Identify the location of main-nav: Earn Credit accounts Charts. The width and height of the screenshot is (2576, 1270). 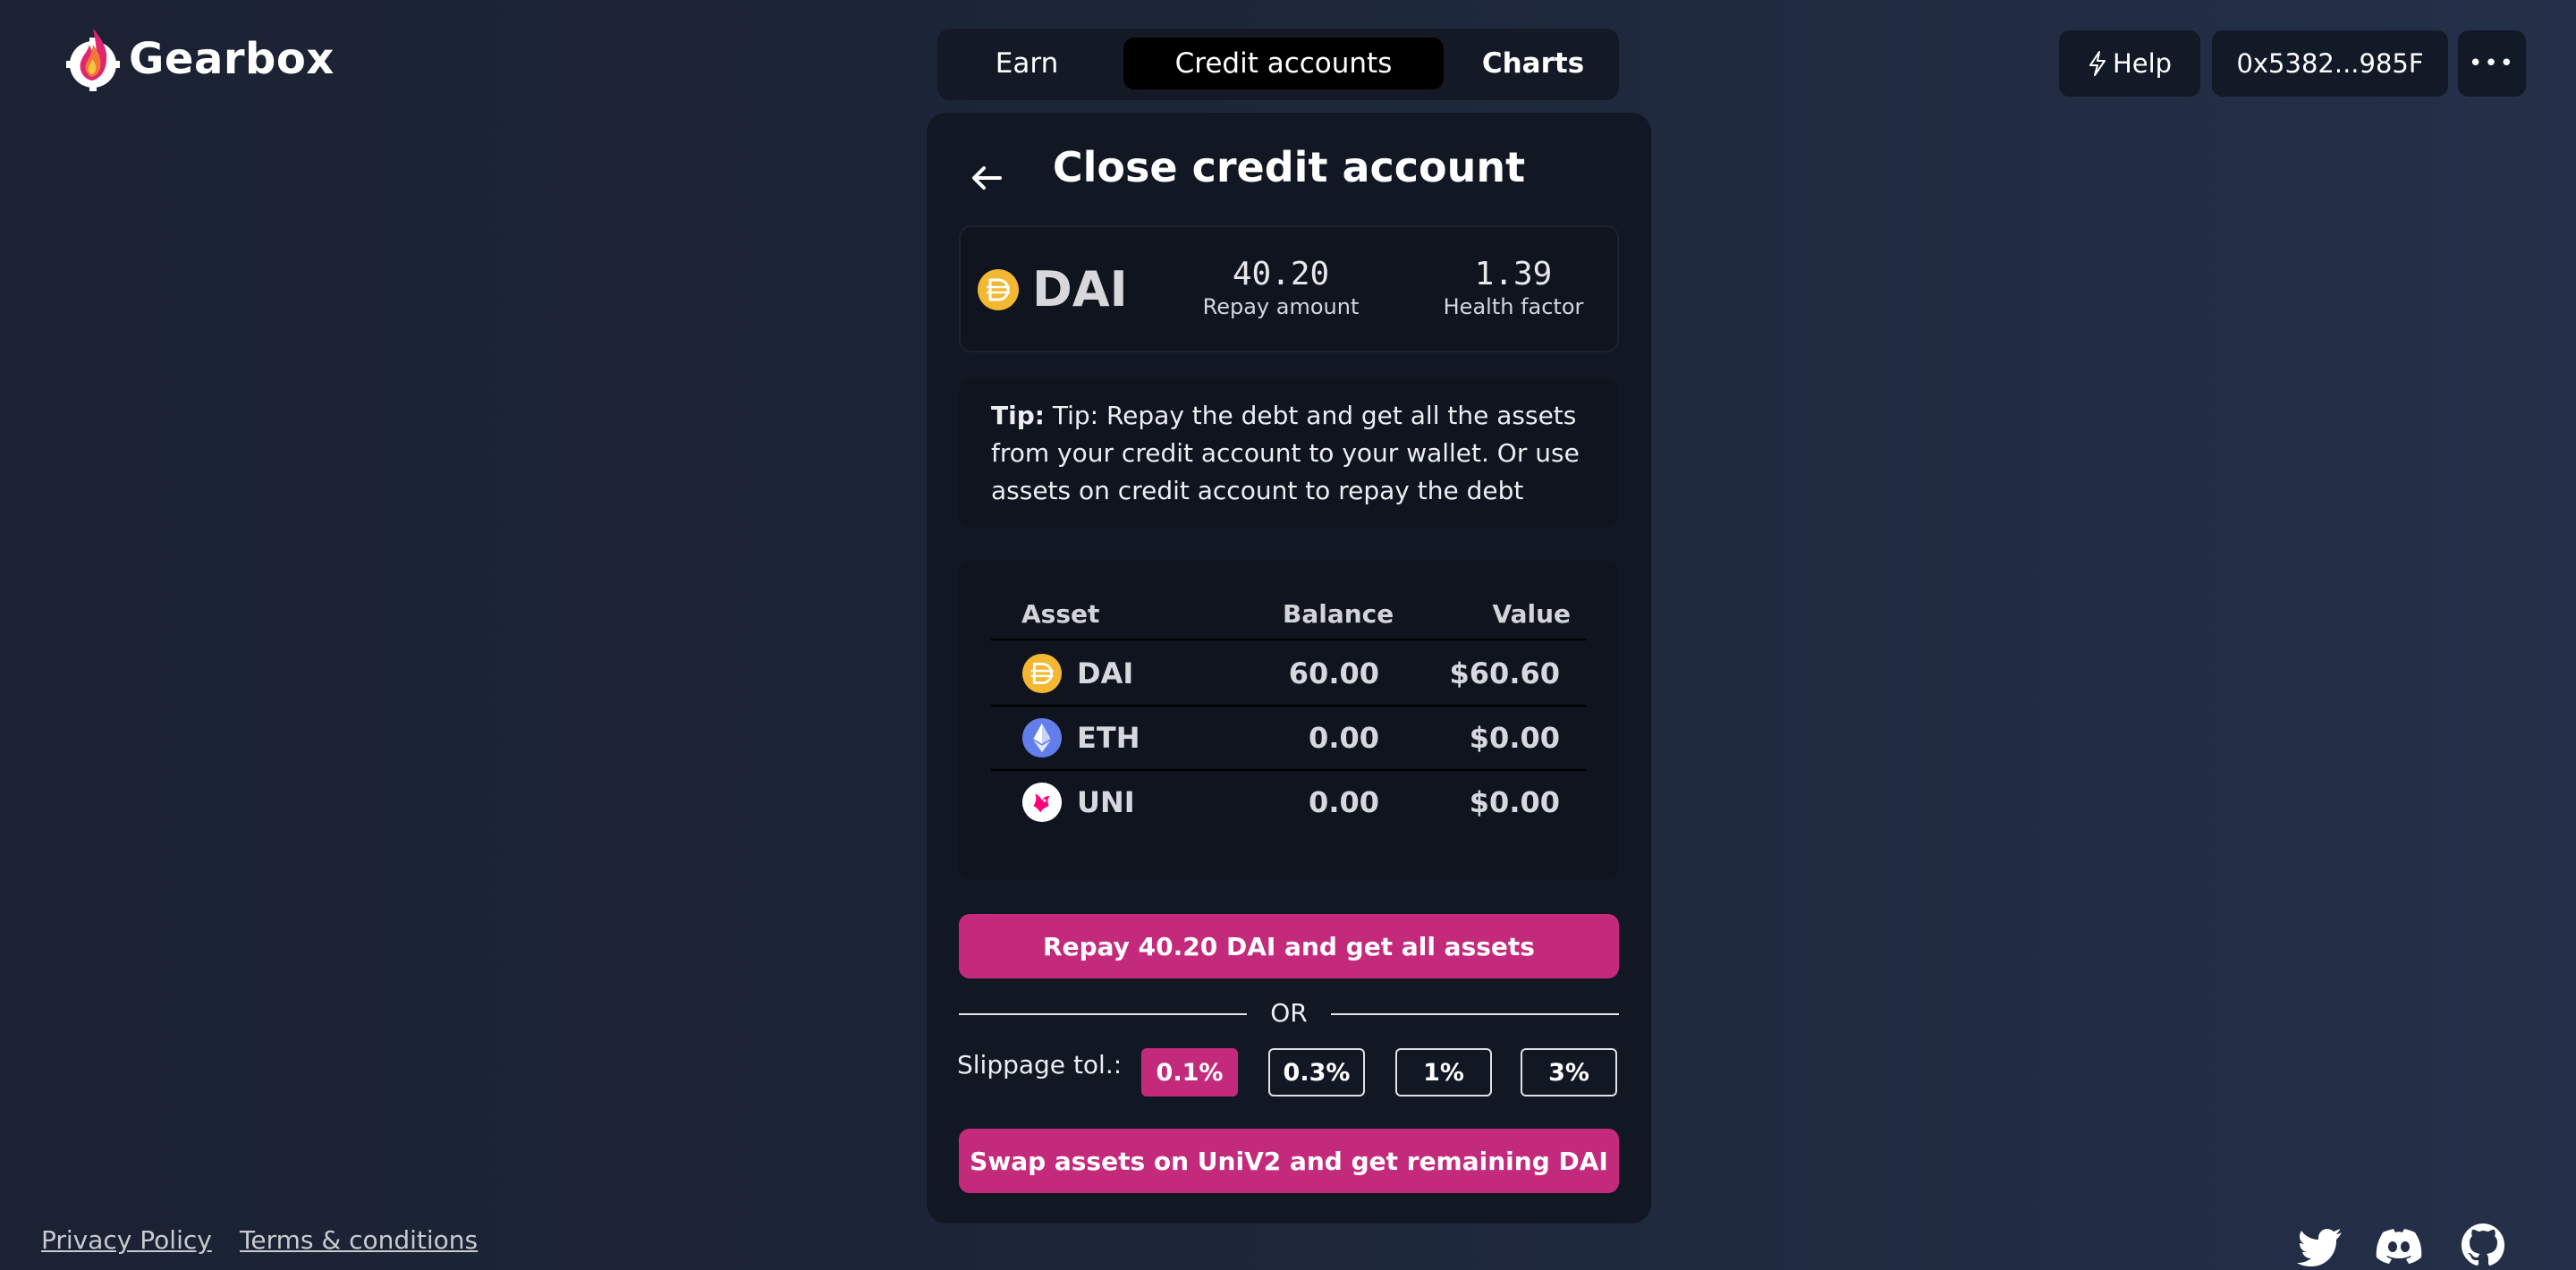
(1278, 64).